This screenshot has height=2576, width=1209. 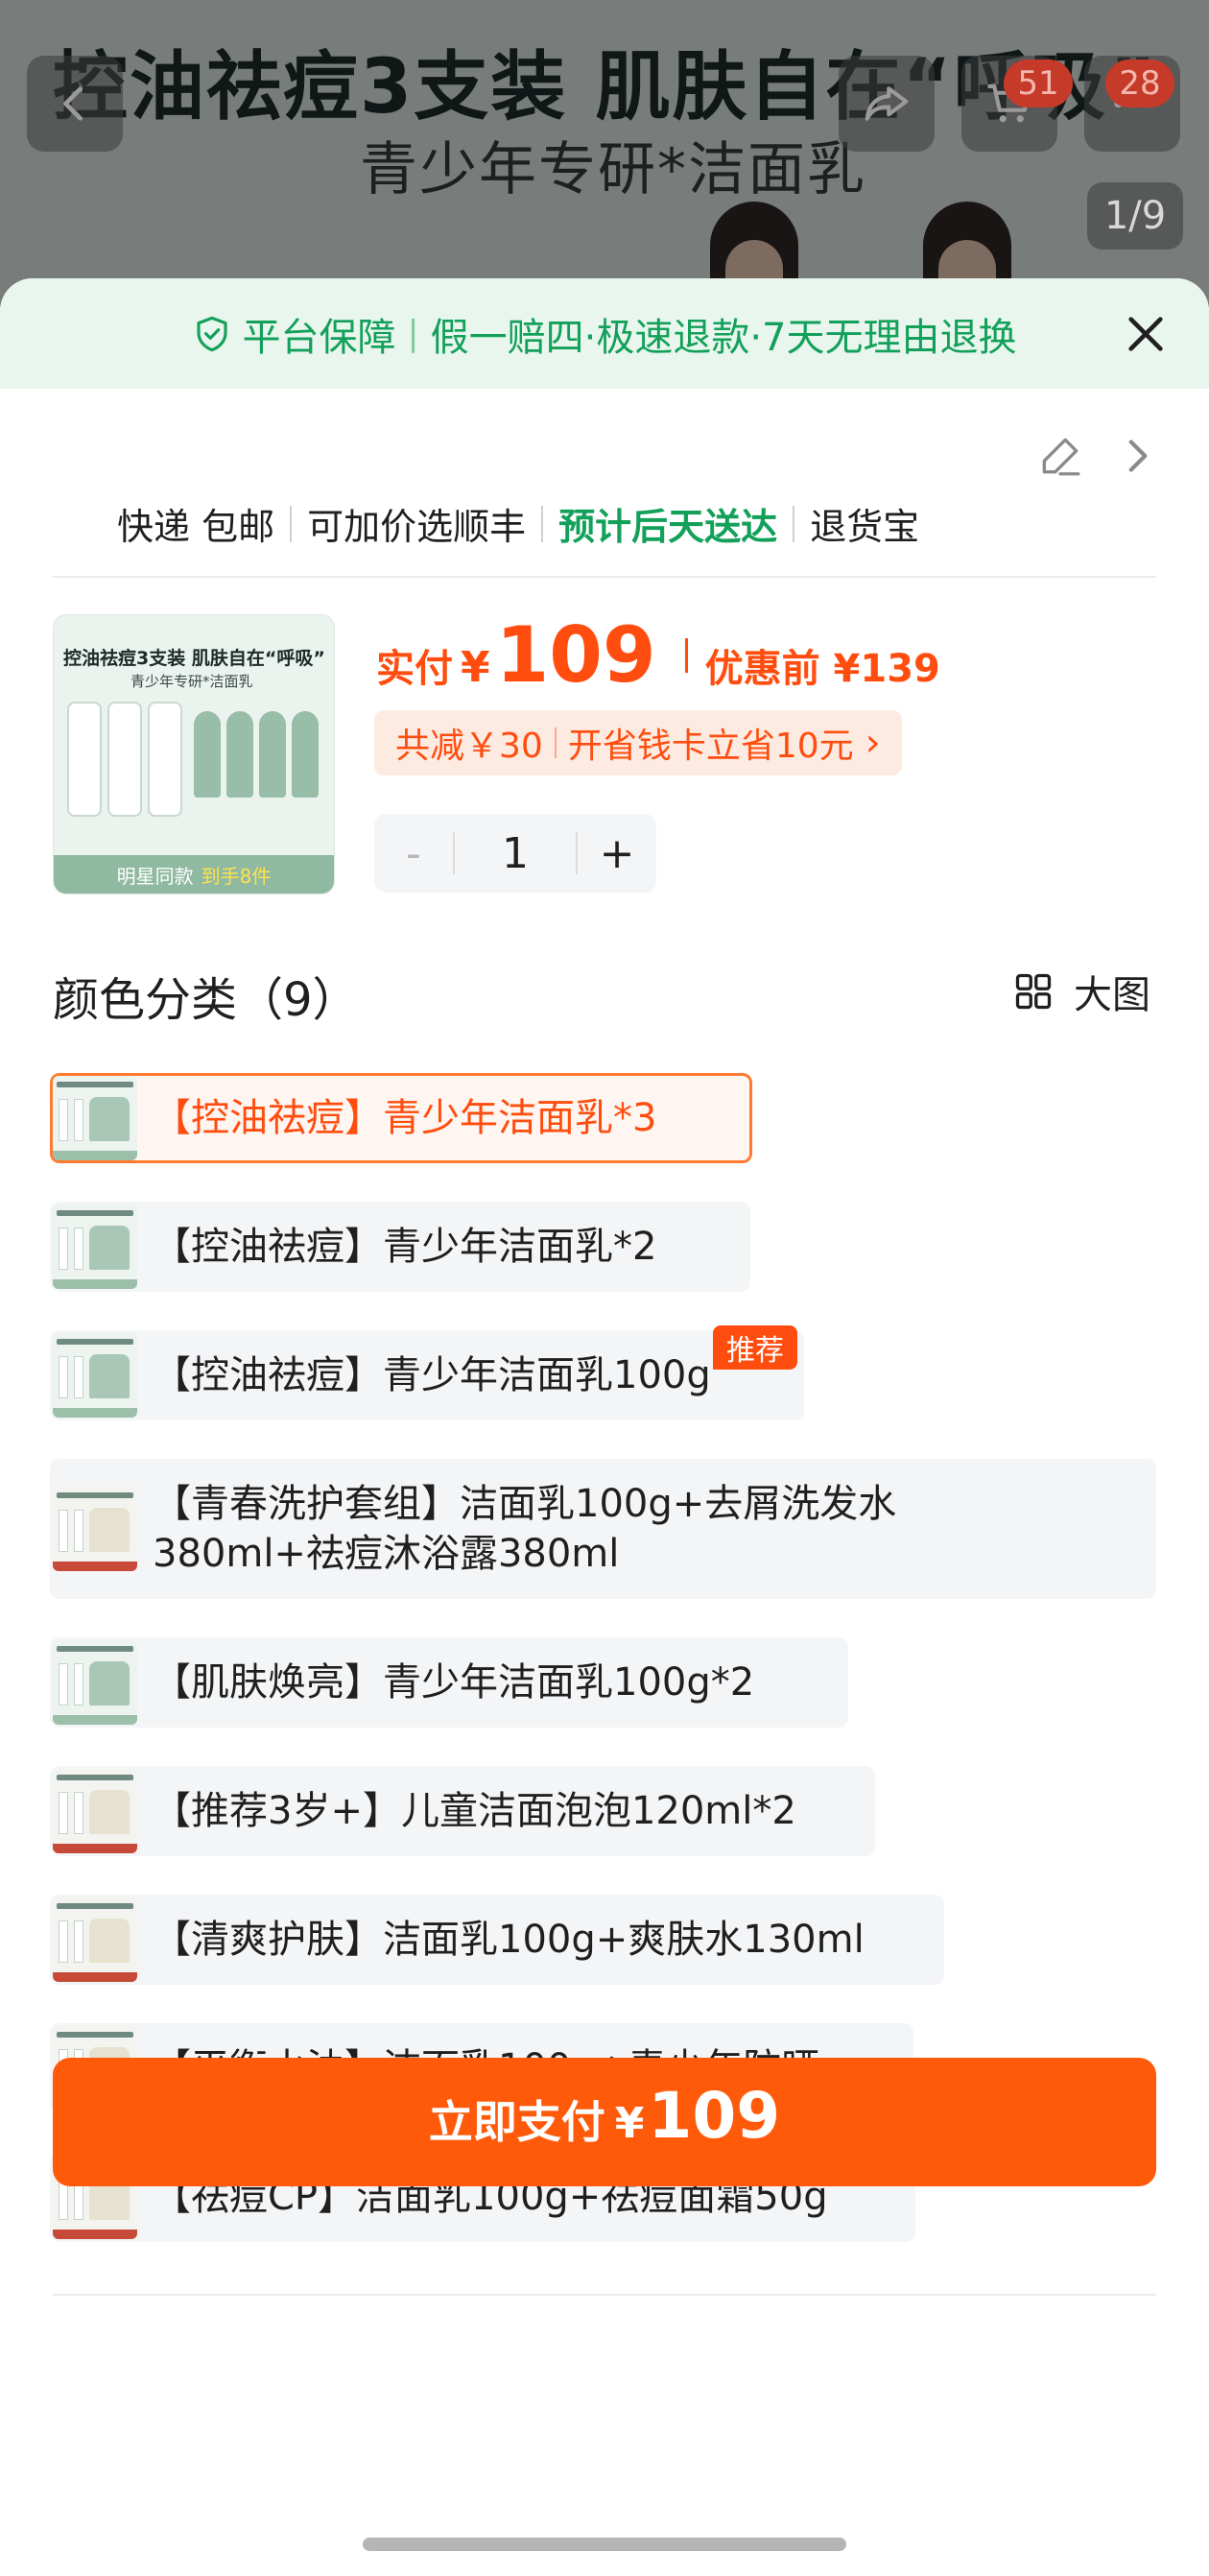 I want to click on home-indicator, so click(x=604, y=2544).